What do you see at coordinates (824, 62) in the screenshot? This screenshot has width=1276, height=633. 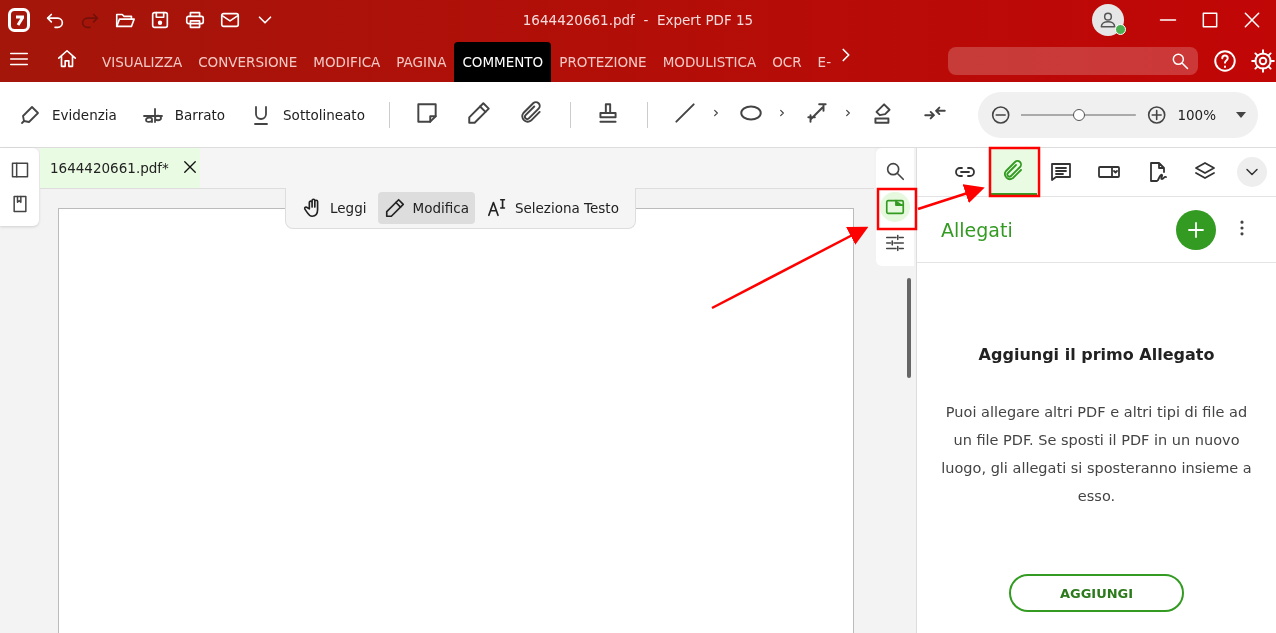 I see `ribbon-tab: E-` at bounding box center [824, 62].